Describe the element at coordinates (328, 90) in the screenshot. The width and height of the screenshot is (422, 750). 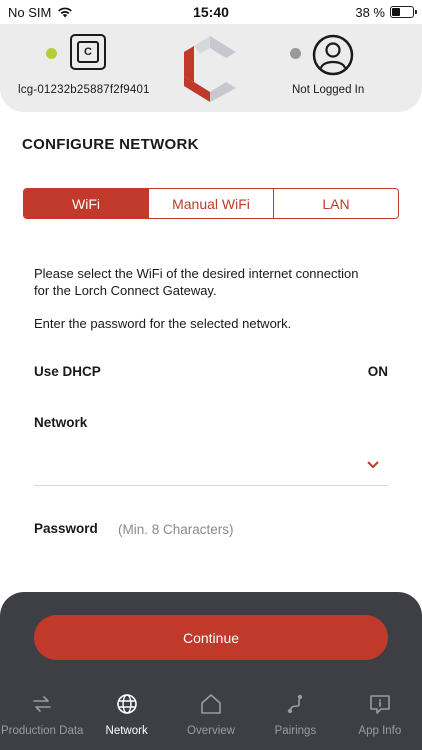
I see `login-status-label: Not Logged In` at that location.